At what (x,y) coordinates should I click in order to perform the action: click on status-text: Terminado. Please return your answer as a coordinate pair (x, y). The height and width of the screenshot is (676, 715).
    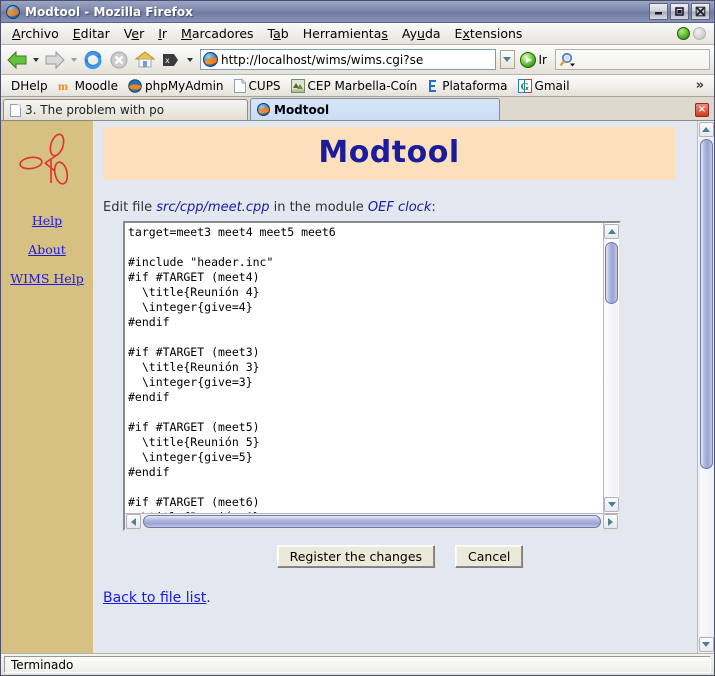
    Looking at the image, I should click on (357, 664).